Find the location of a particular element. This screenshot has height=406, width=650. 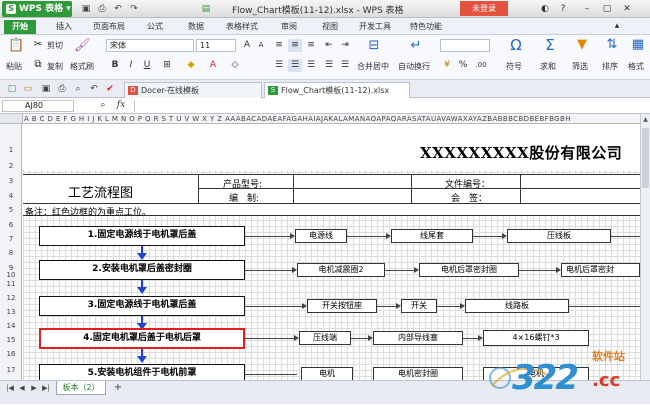

merge-center-button: 合并居中 is located at coordinates (373, 66).